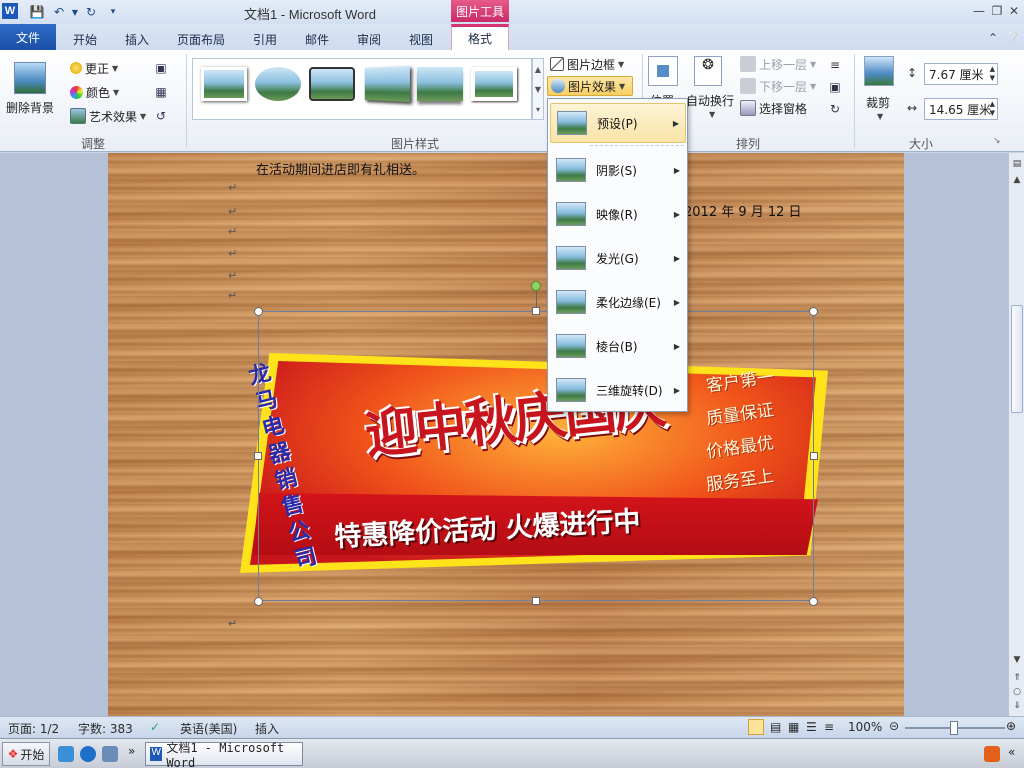 This screenshot has width=1024, height=768. What do you see at coordinates (1017, 692) in the screenshot?
I see `browse-object-icon: ○` at bounding box center [1017, 692].